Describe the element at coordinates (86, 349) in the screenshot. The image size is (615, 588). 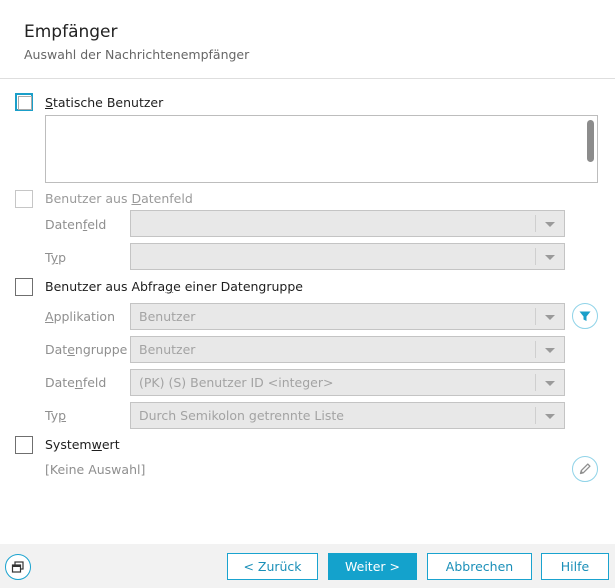
I see `datengruppe-label: Datengruppe` at that location.